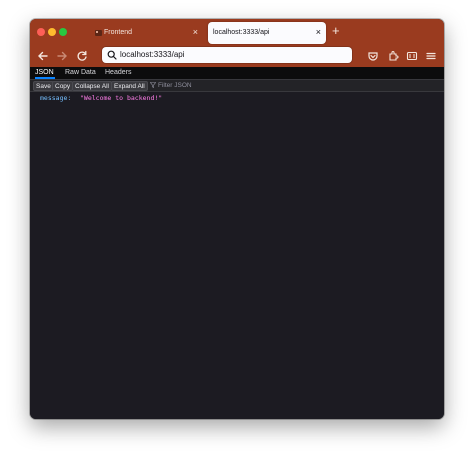 This screenshot has height=459, width=474. I want to click on tab-headers: Headers, so click(118, 73).